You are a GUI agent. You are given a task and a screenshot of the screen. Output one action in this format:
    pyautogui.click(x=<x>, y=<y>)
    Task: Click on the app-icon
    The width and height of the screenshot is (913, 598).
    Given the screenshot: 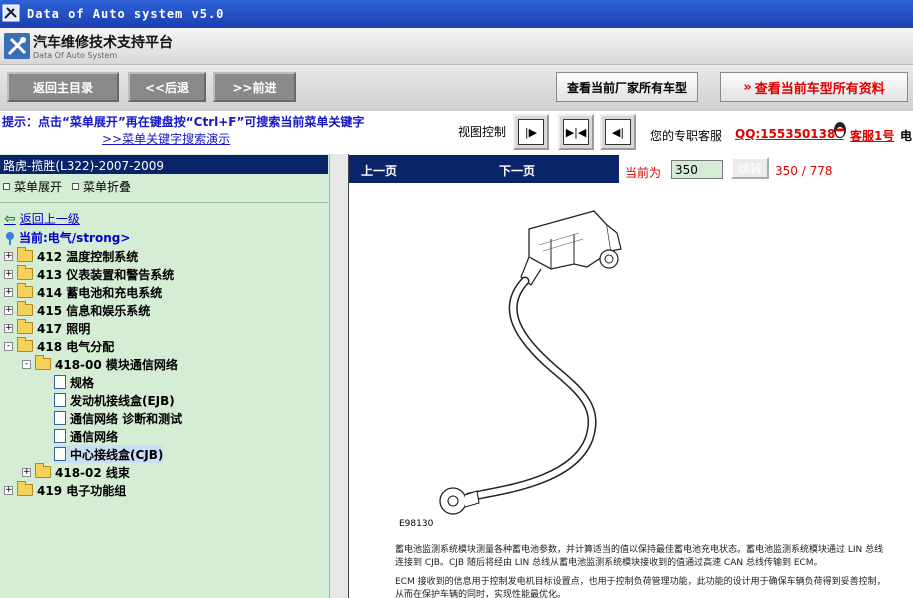 What is the action you would take?
    pyautogui.click(x=11, y=13)
    